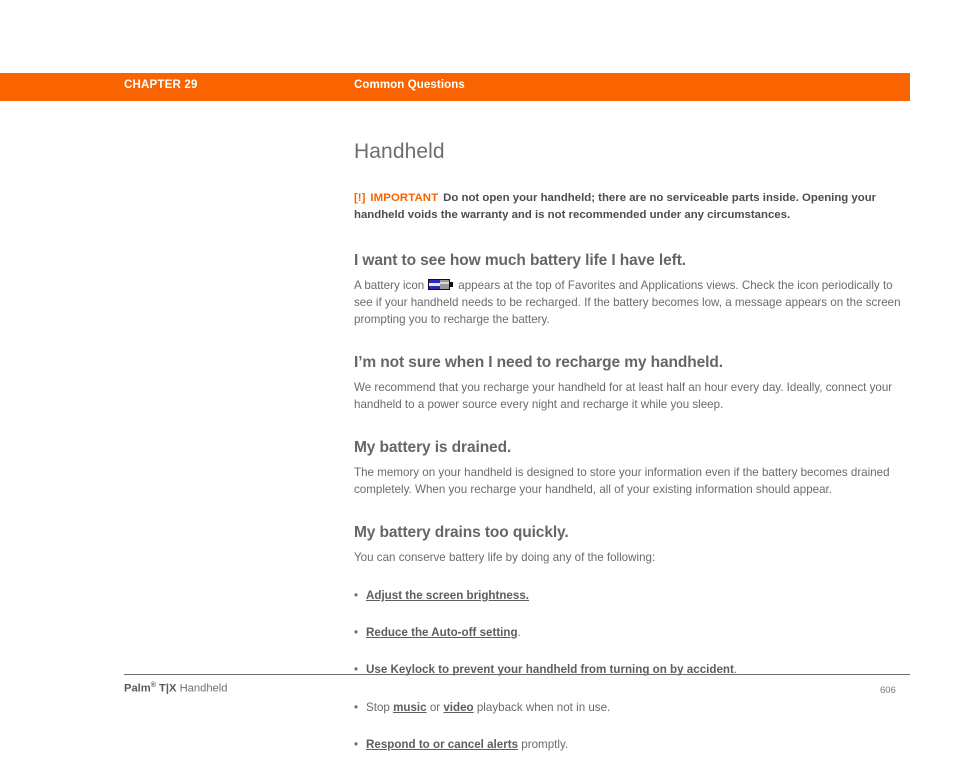 The image size is (954, 774). Describe the element at coordinates (435, 284) in the screenshot. I see `battery-gloss` at that location.